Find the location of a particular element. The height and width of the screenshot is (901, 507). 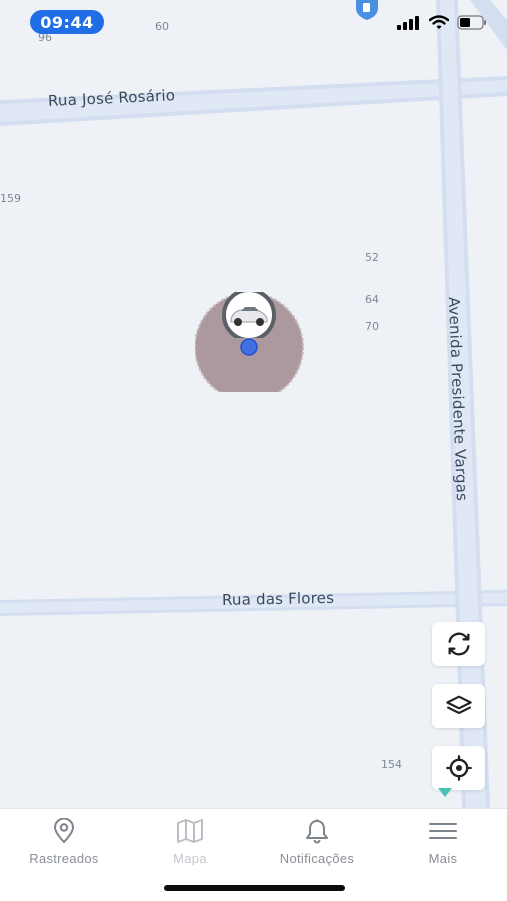

bell-icon is located at coordinates (317, 831).